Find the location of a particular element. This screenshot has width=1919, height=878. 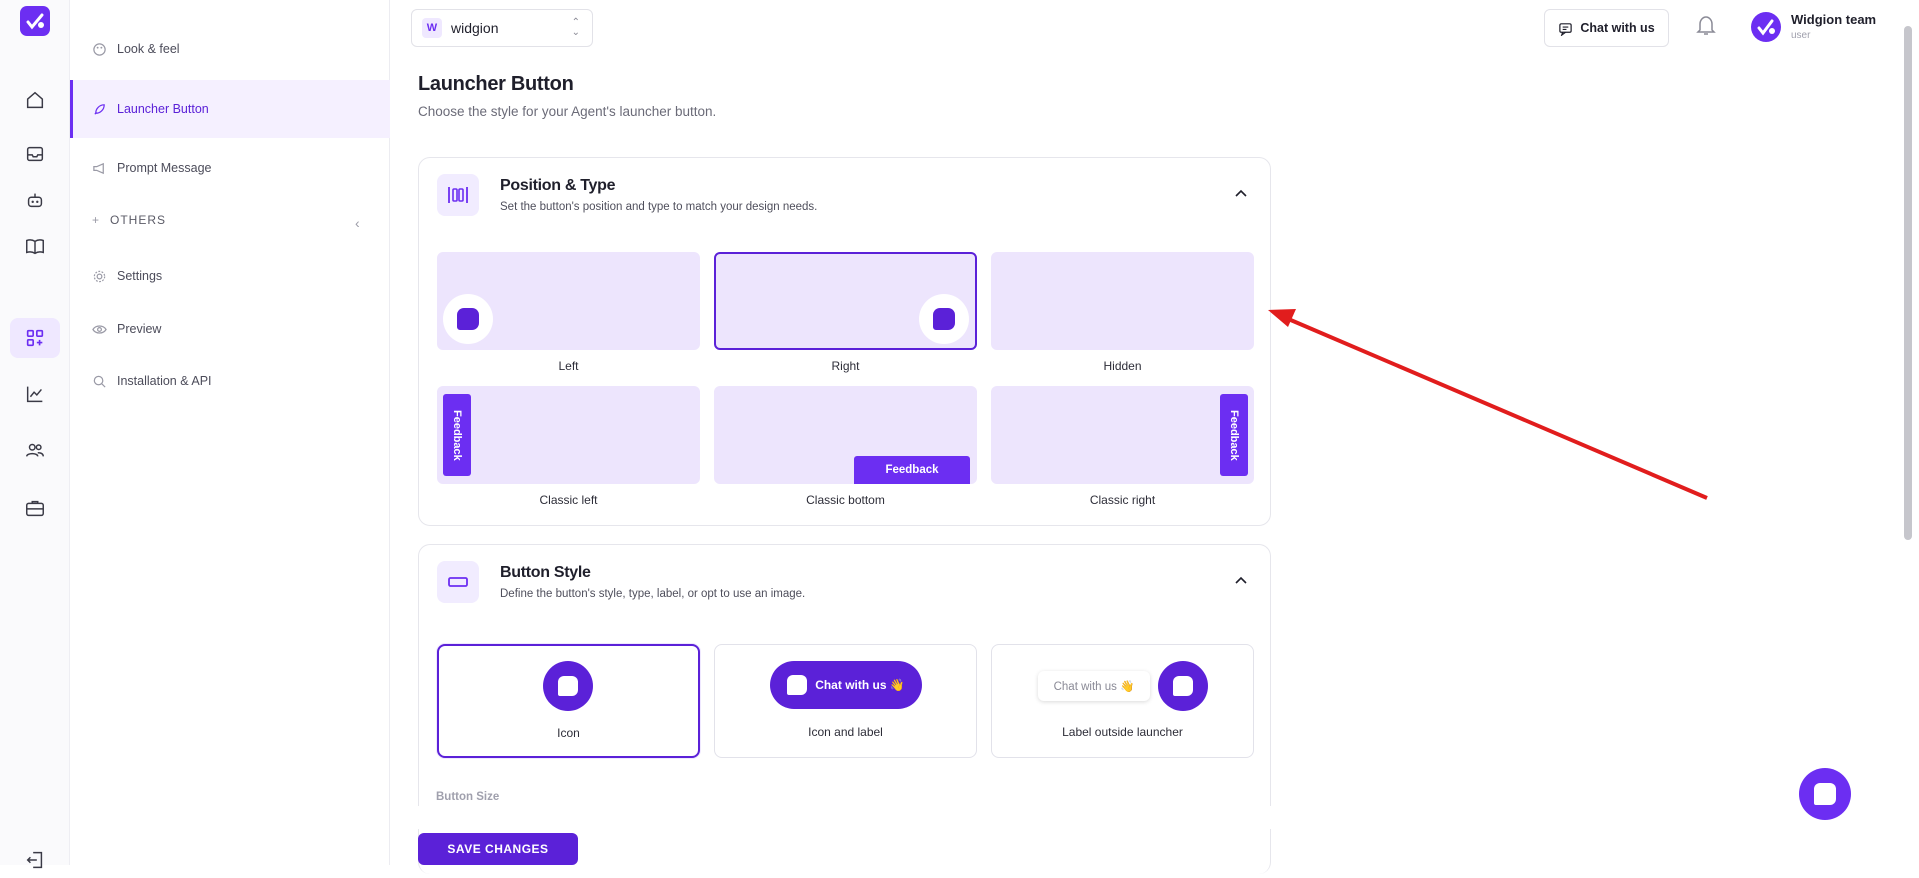

chat-icon is located at coordinates (1566, 29).